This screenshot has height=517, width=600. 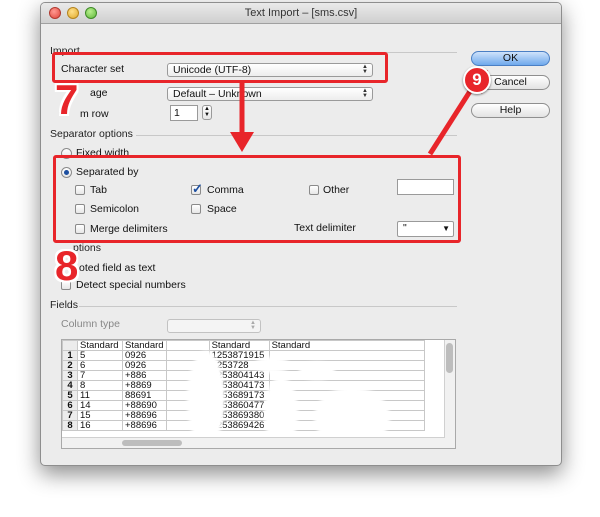 What do you see at coordinates (359, 113) in the screenshot?
I see `annotation-arrows` at bounding box center [359, 113].